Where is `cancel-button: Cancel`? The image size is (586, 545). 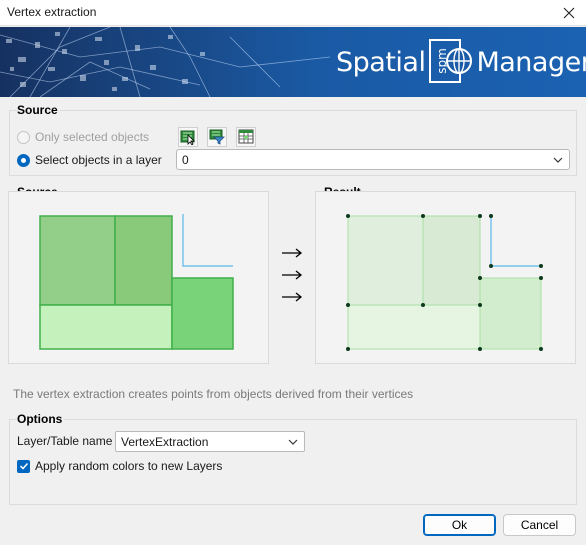 cancel-button: Cancel is located at coordinates (539, 525).